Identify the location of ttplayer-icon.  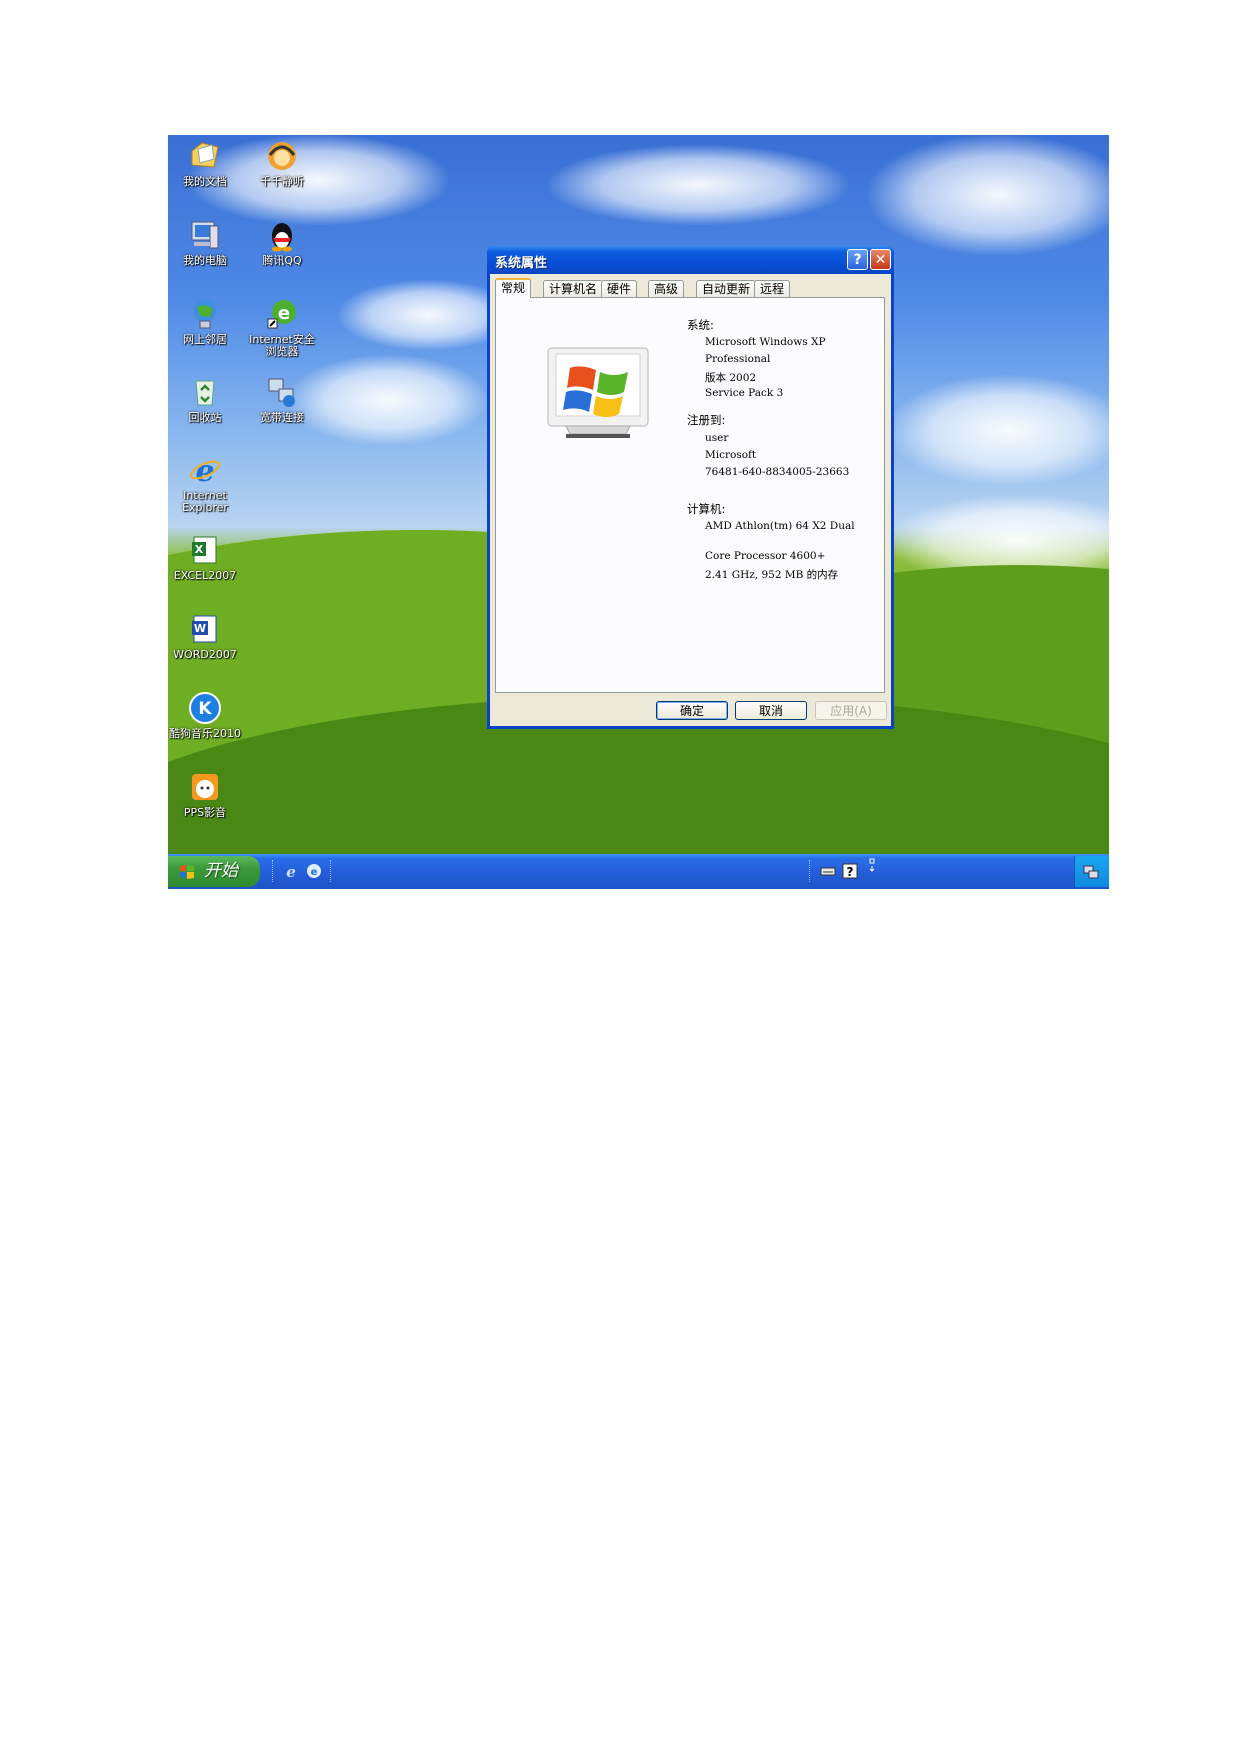
(282, 156).